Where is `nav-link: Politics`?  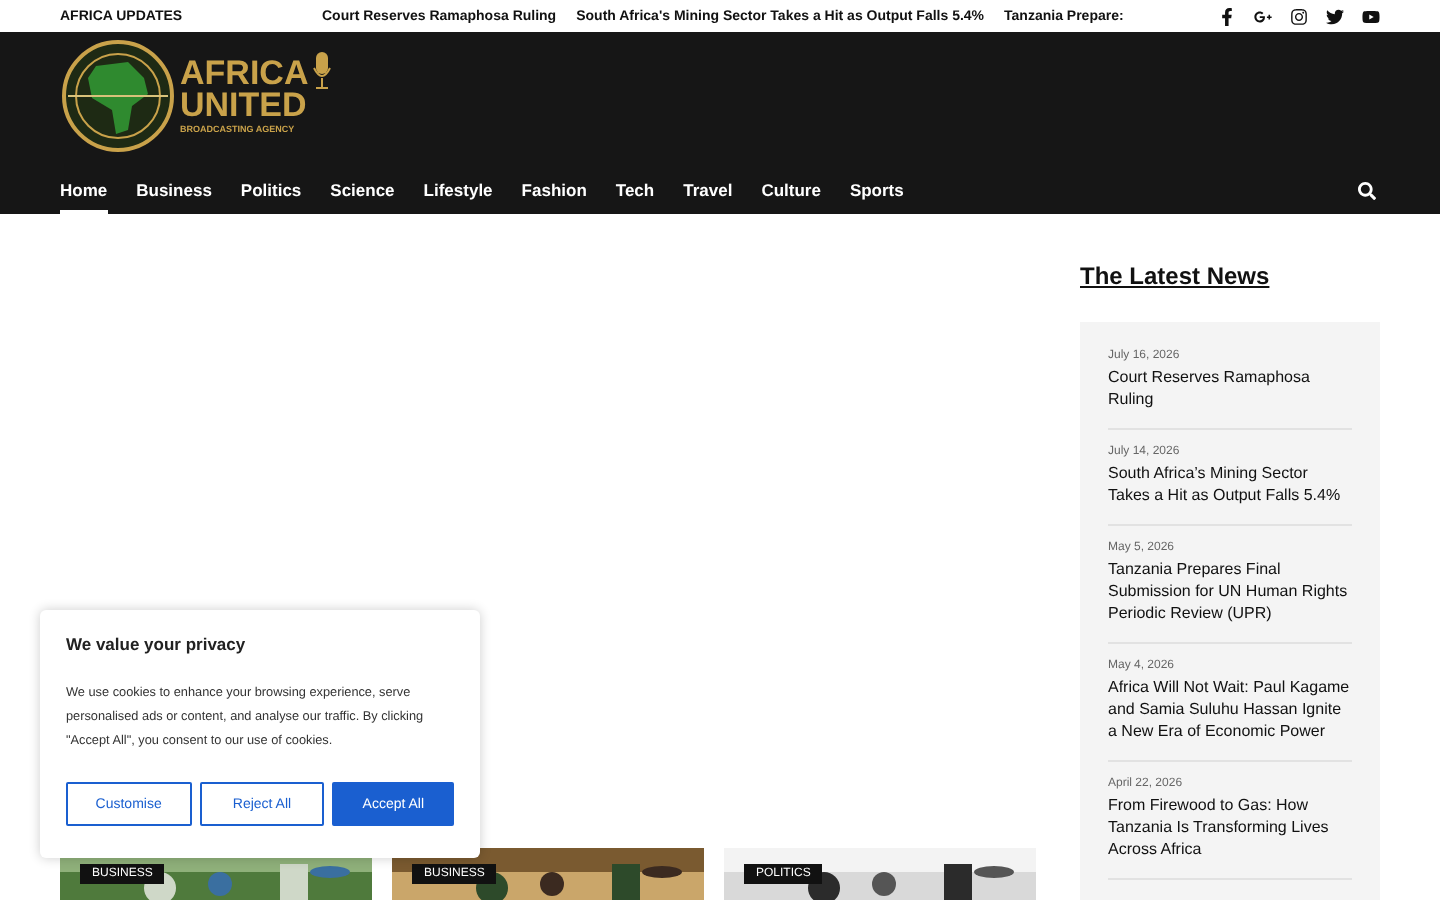 nav-link: Politics is located at coordinates (271, 191).